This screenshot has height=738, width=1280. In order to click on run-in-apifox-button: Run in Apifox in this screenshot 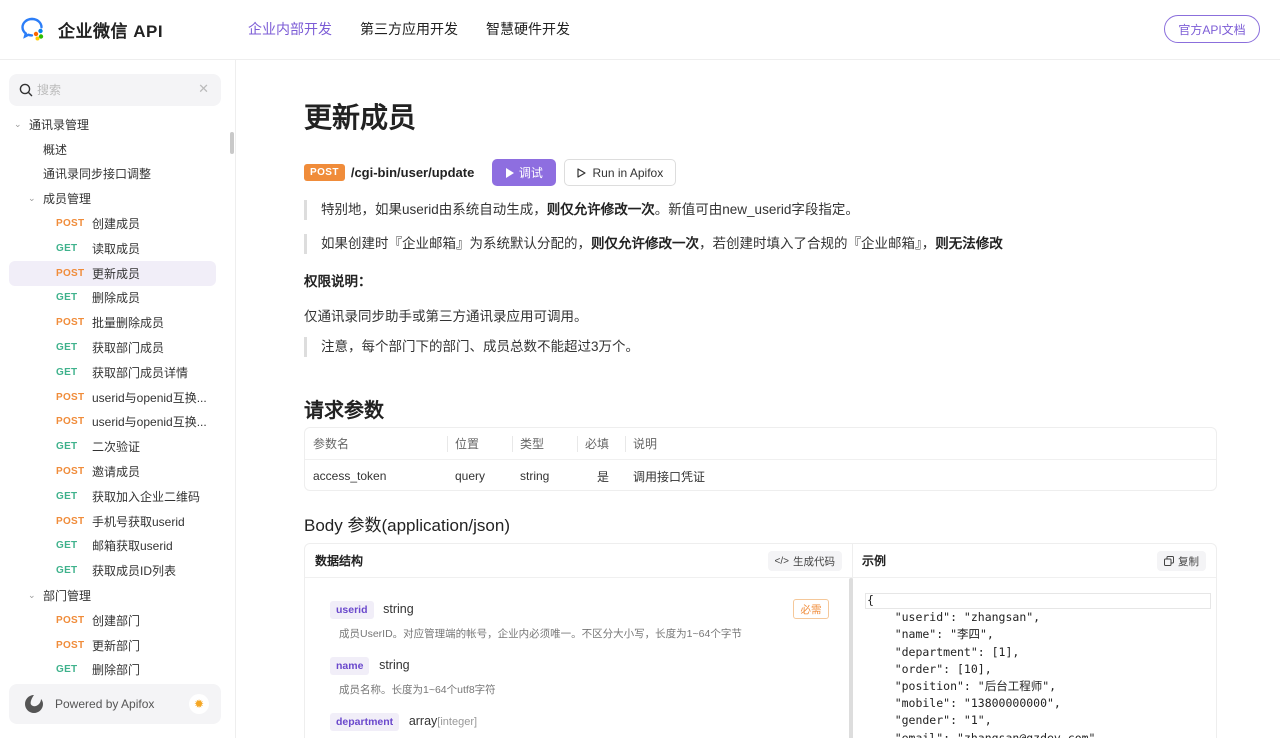, I will do `click(620, 172)`.